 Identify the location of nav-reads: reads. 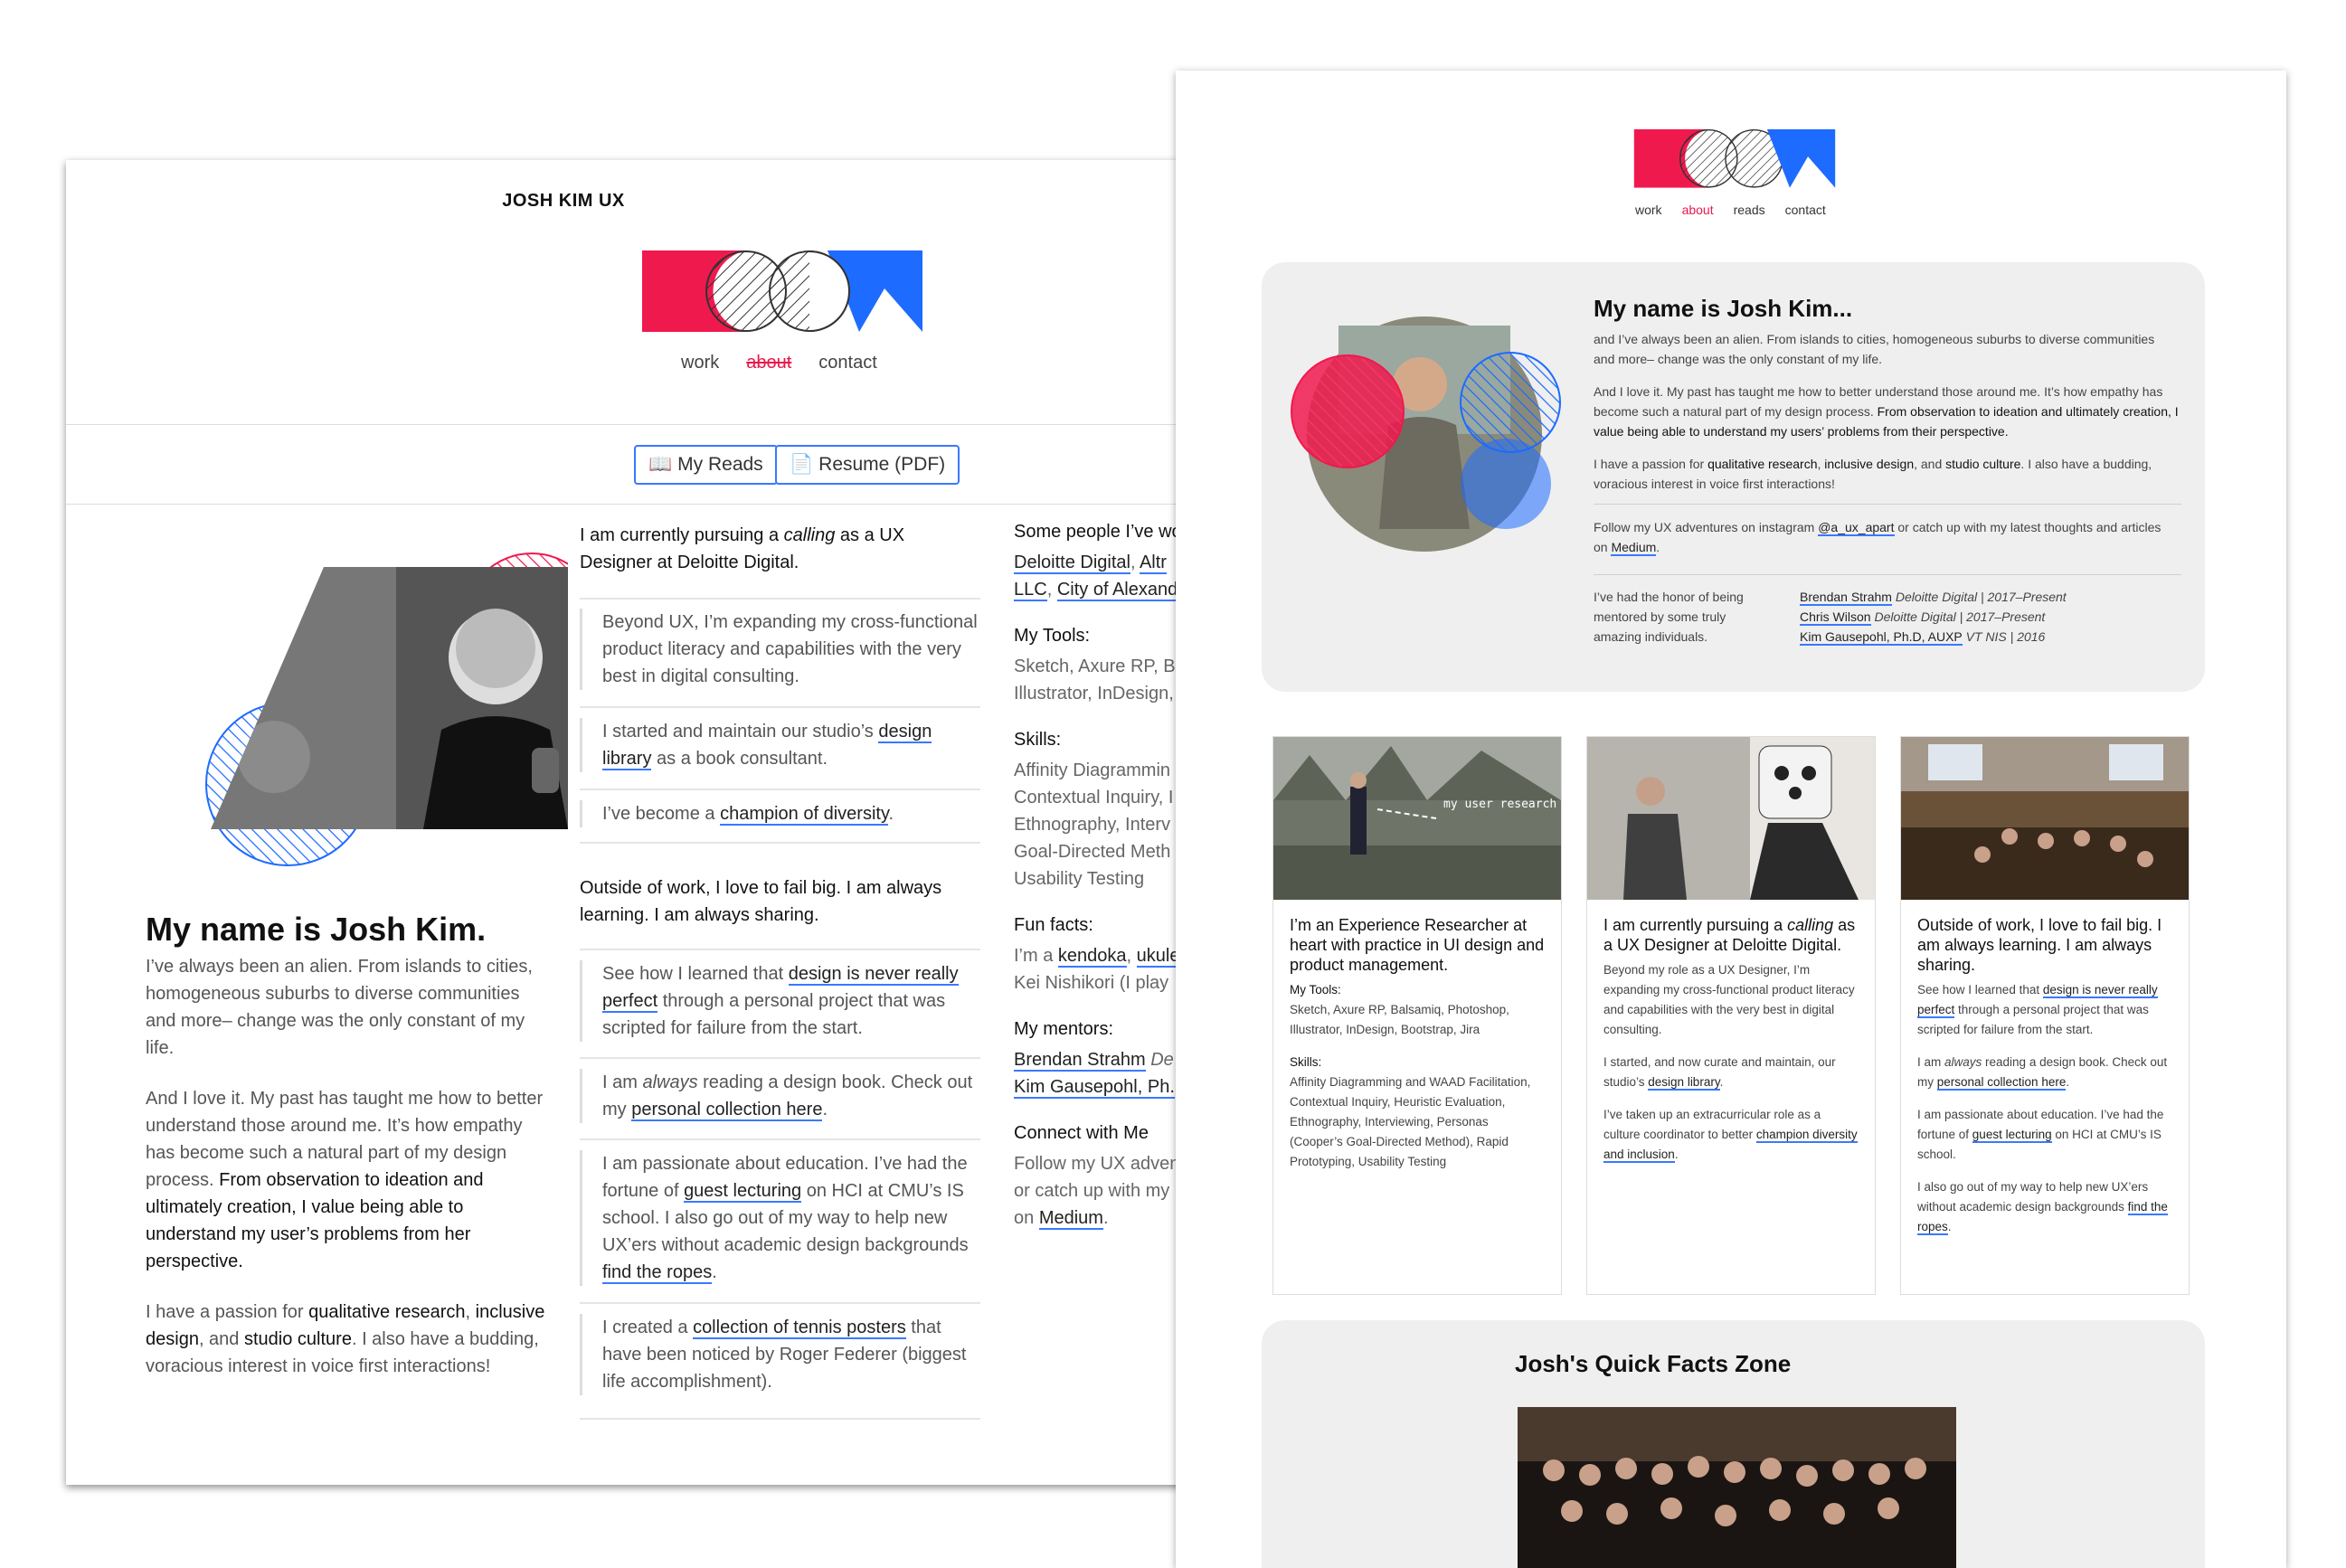
(1749, 210).